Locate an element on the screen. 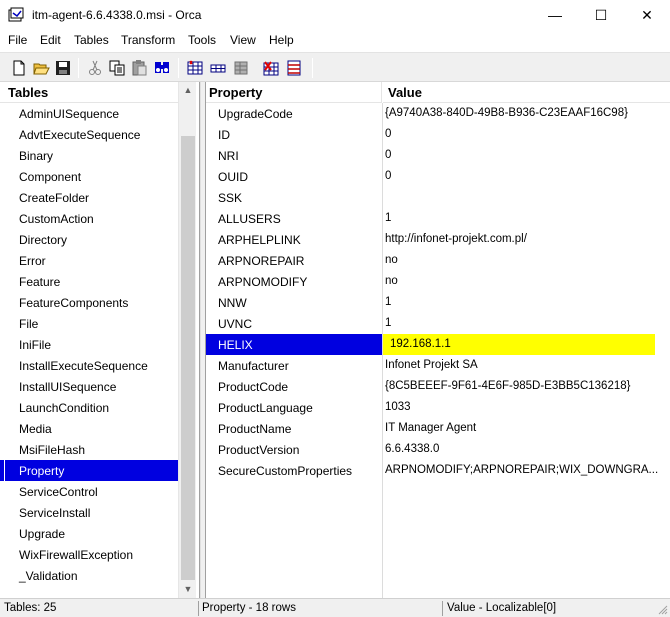 This screenshot has width=670, height=617. table-list-item: IniFile is located at coordinates (89, 344).